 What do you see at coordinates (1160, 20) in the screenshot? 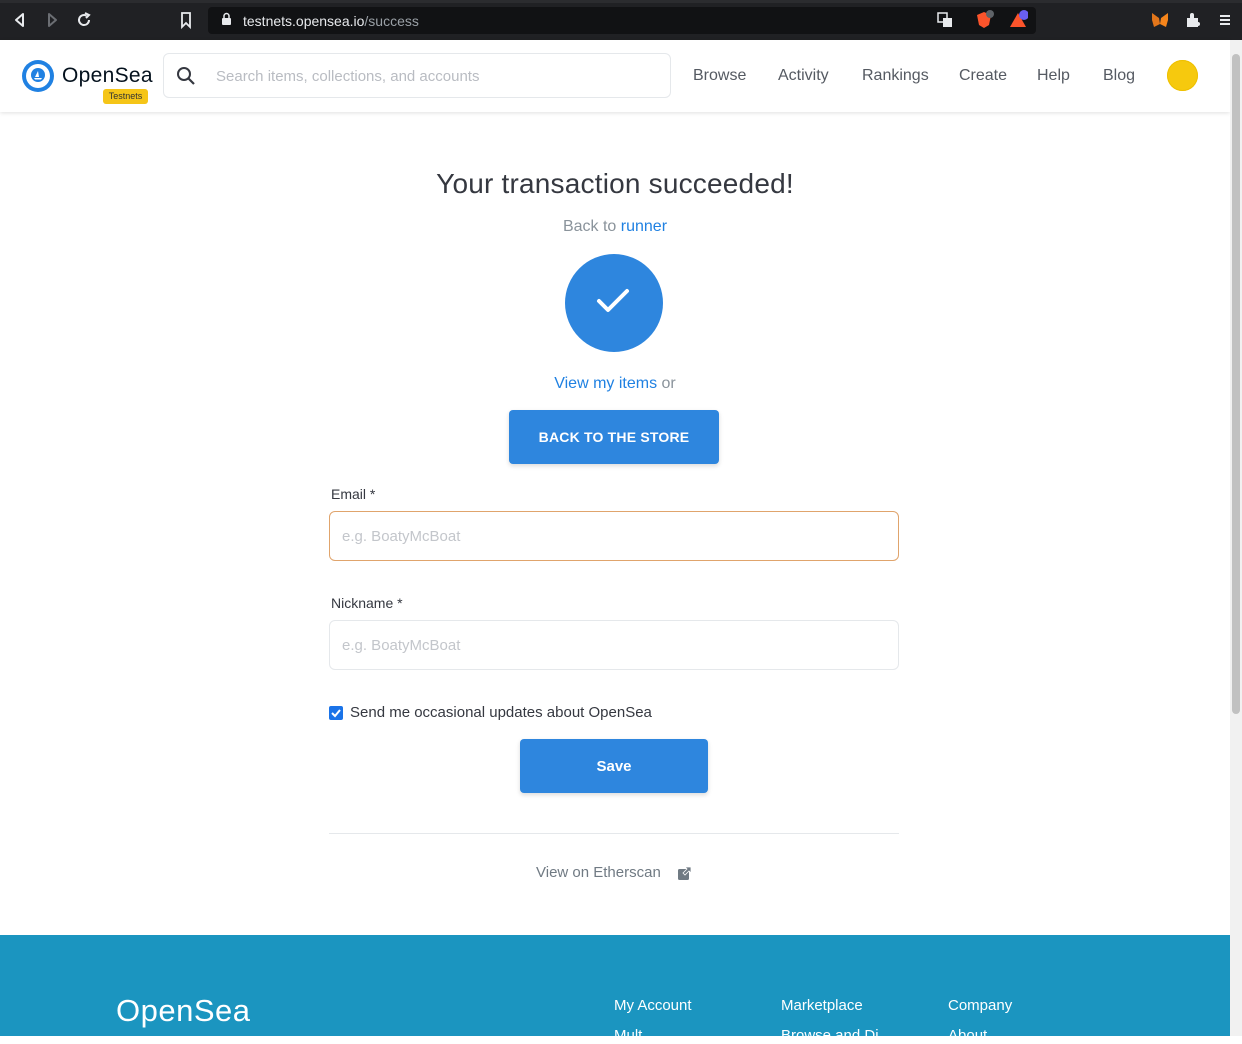
I see `metamask-icon` at bounding box center [1160, 20].